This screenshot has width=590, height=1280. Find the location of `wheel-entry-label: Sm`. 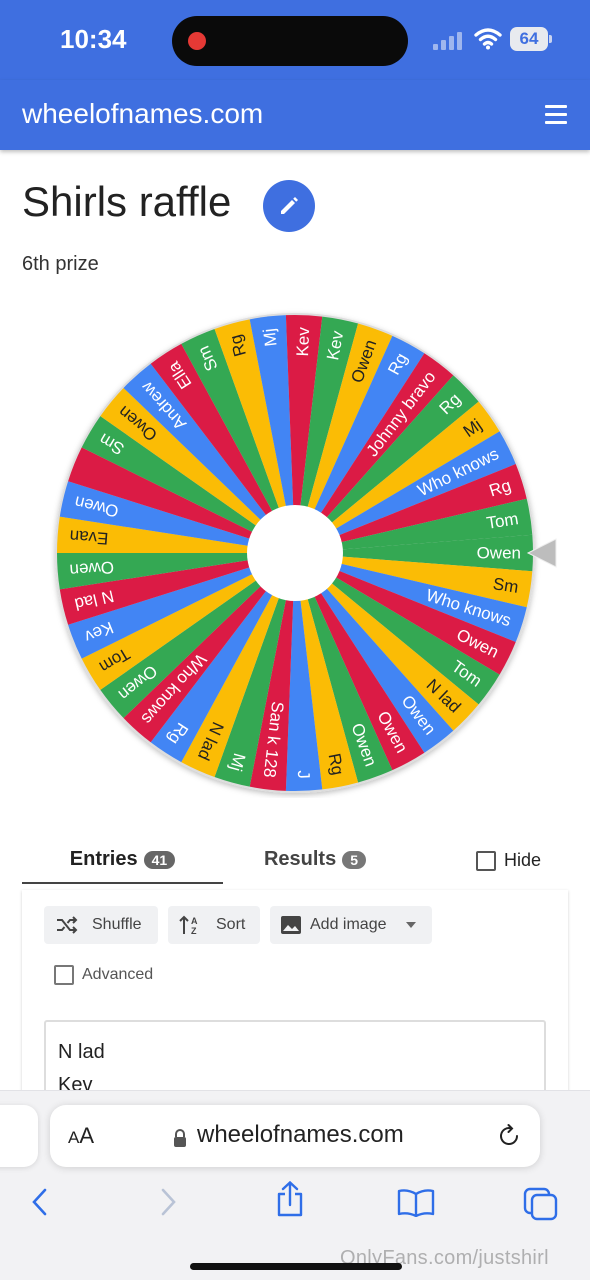

wheel-entry-label: Sm is located at coordinates (506, 585).